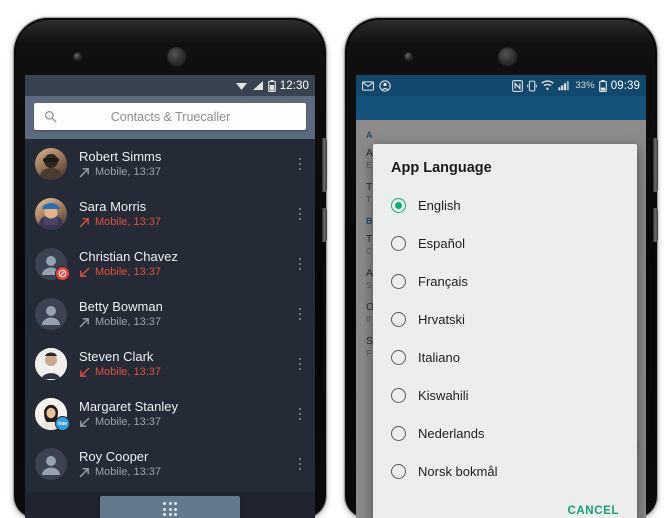 This screenshot has width=672, height=518. I want to click on radio-button-selected, so click(398, 205).